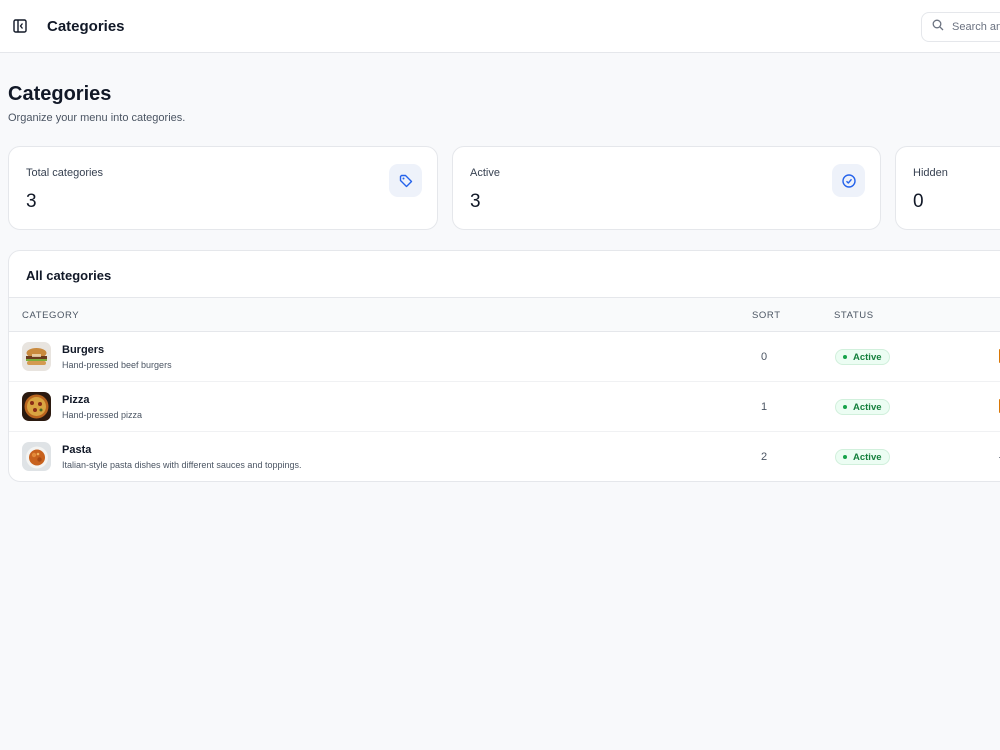 This screenshot has width=1000, height=750. I want to click on sidebar-toggle-icon, so click(20, 26).